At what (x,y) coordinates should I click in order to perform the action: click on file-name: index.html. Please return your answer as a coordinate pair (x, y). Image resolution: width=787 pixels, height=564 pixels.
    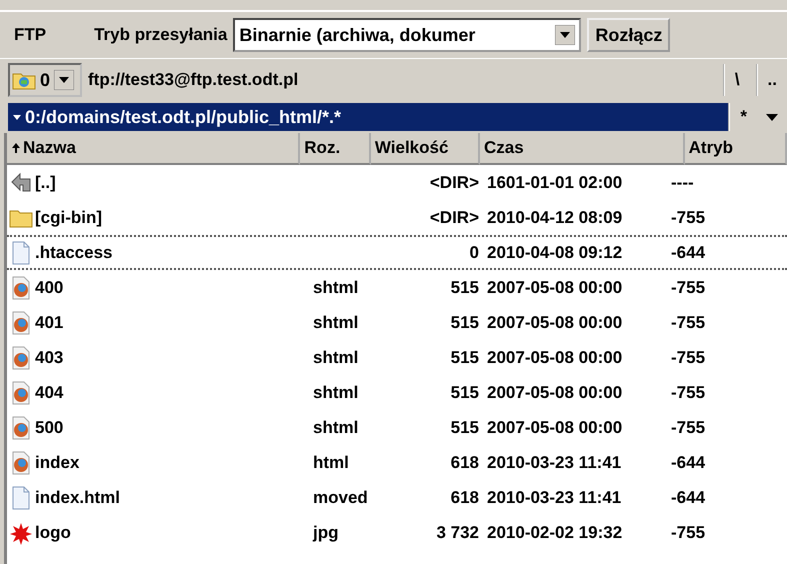
    Looking at the image, I should click on (77, 498).